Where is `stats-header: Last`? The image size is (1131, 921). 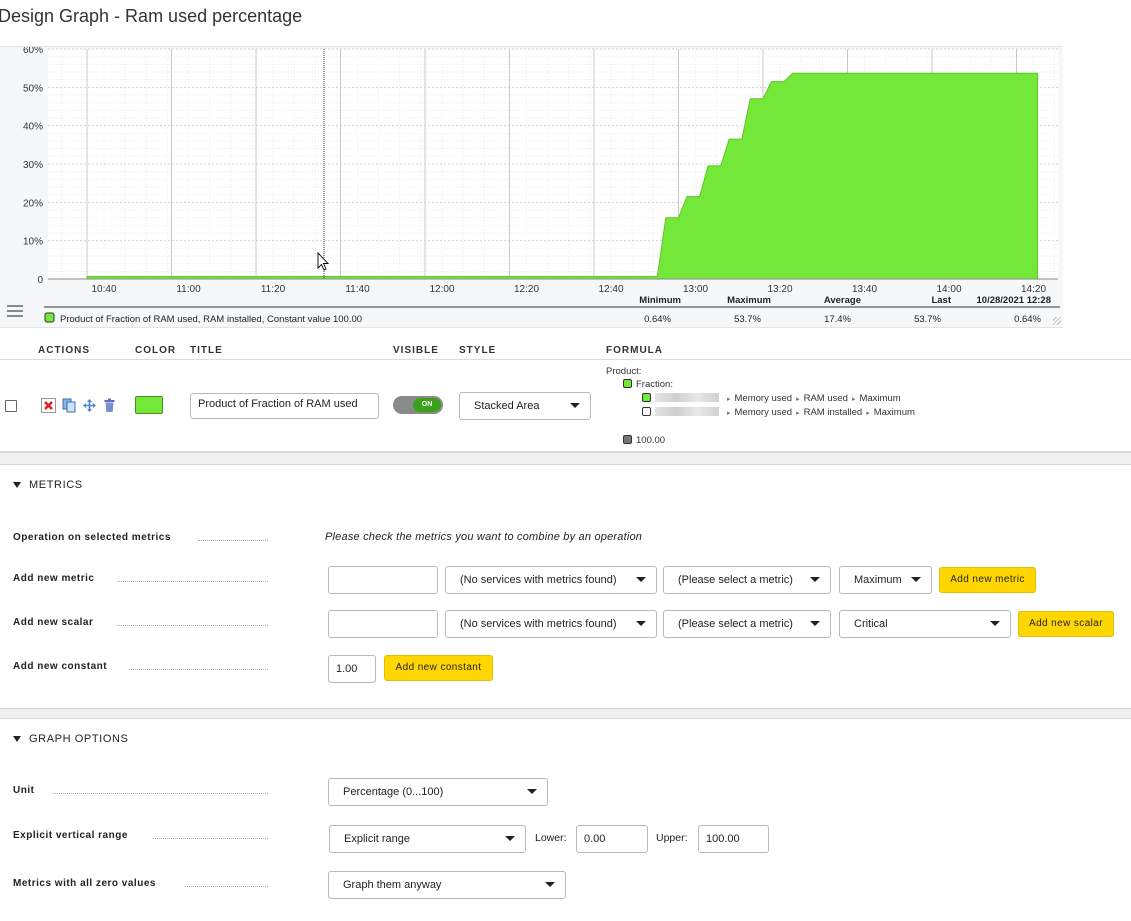
stats-header: Last is located at coordinates (941, 300).